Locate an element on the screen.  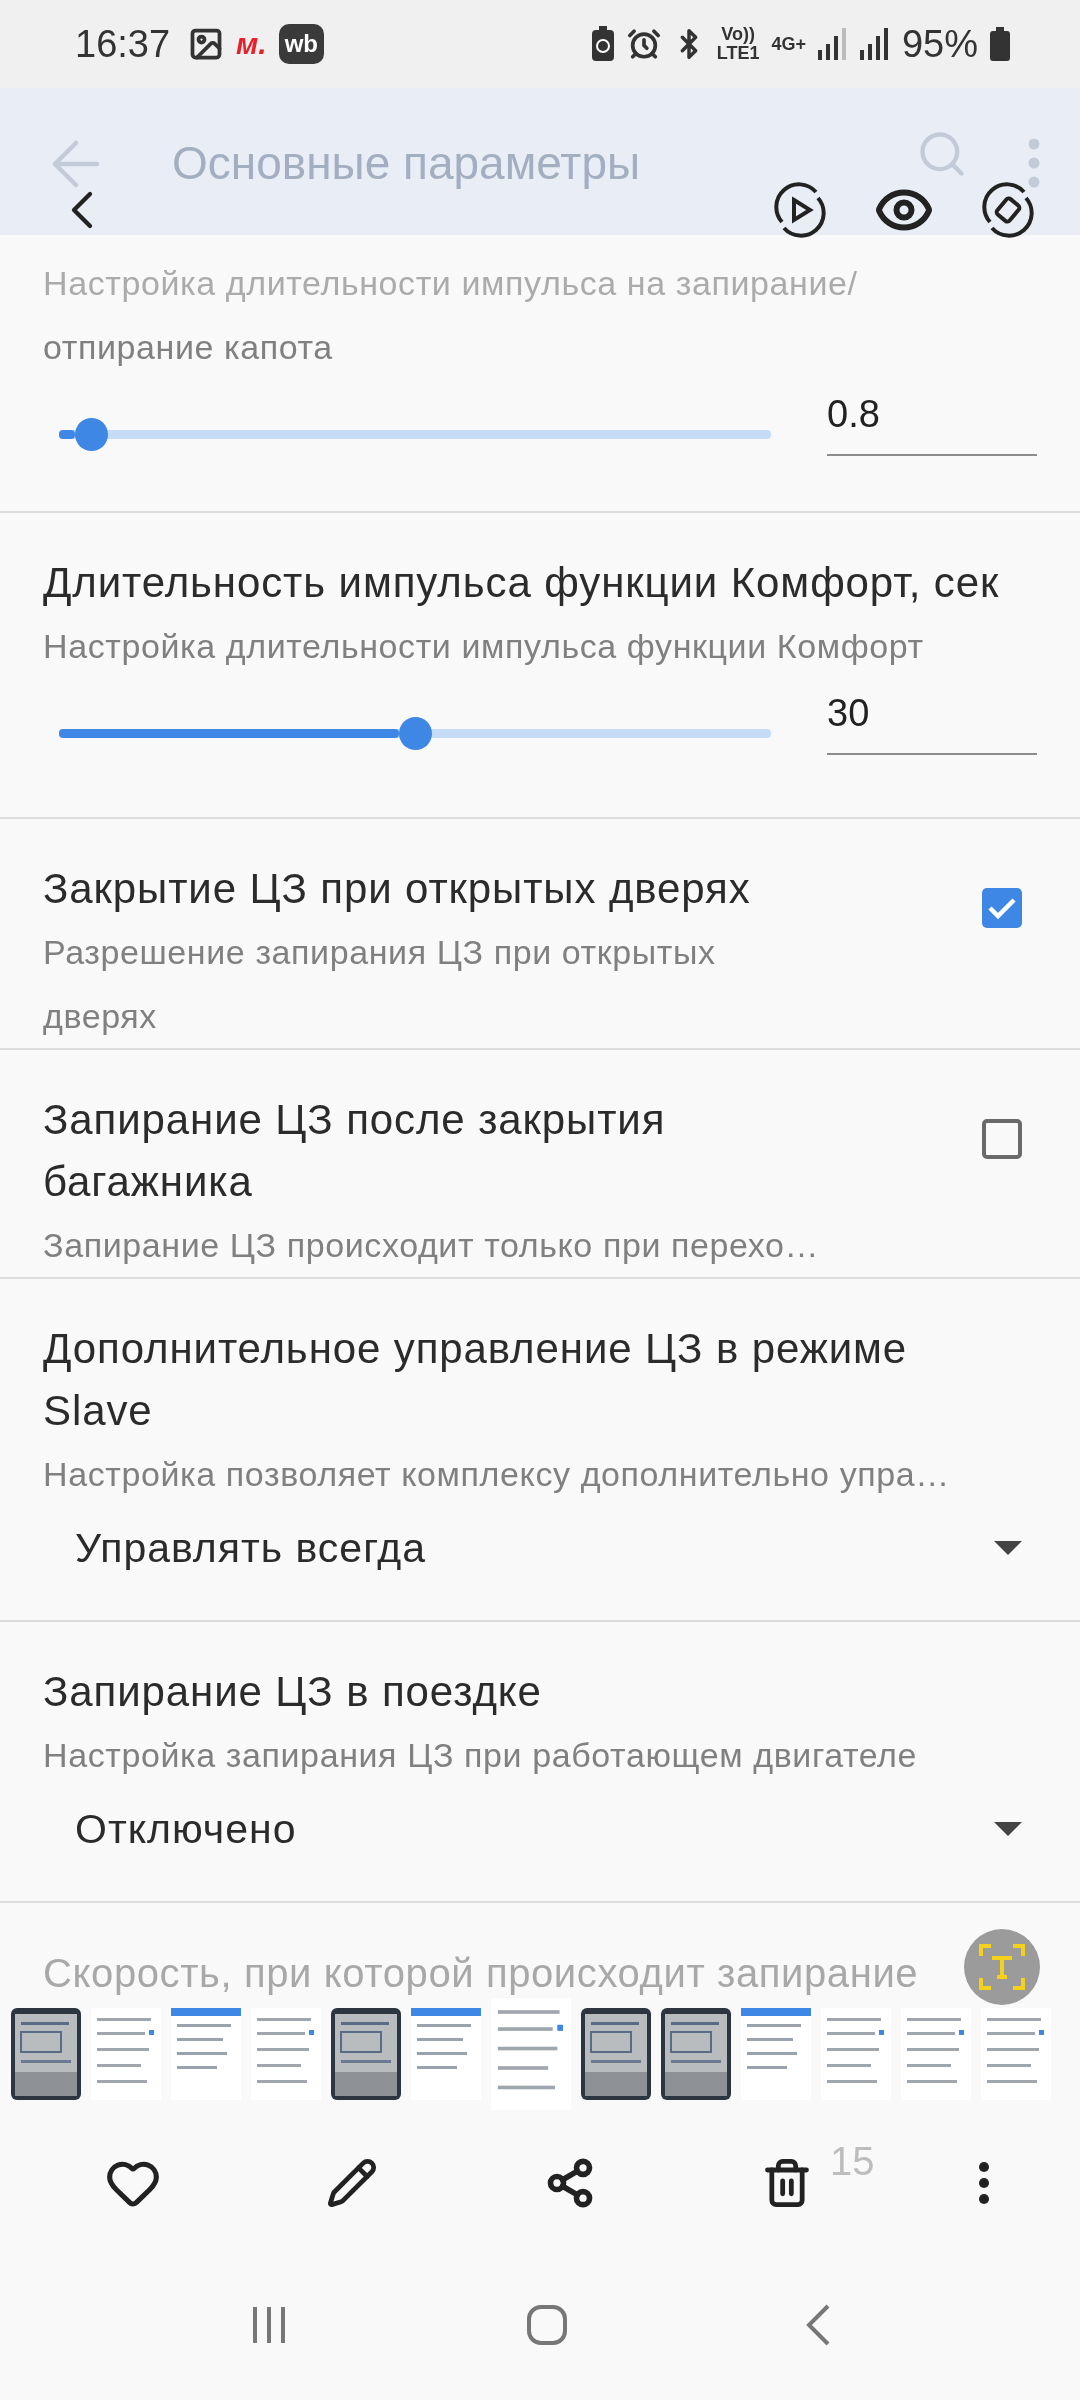
app-logo: м. is located at coordinates (251, 44).